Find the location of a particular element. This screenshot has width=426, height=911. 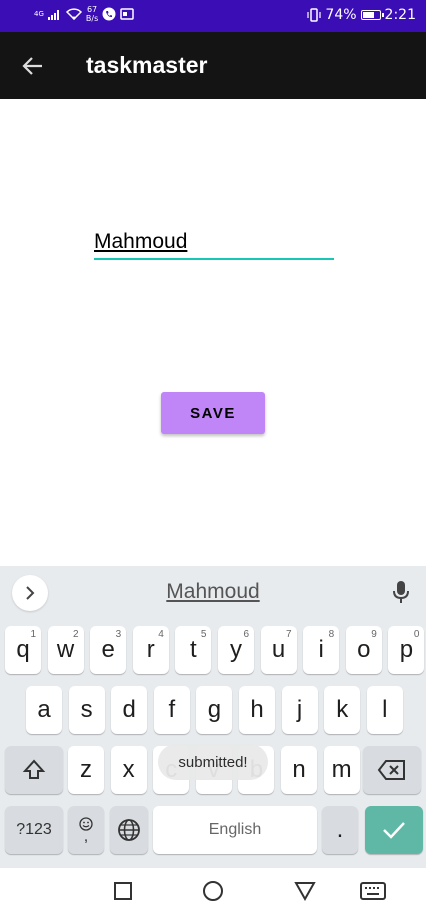

key-label: p is located at coordinates (406, 649).